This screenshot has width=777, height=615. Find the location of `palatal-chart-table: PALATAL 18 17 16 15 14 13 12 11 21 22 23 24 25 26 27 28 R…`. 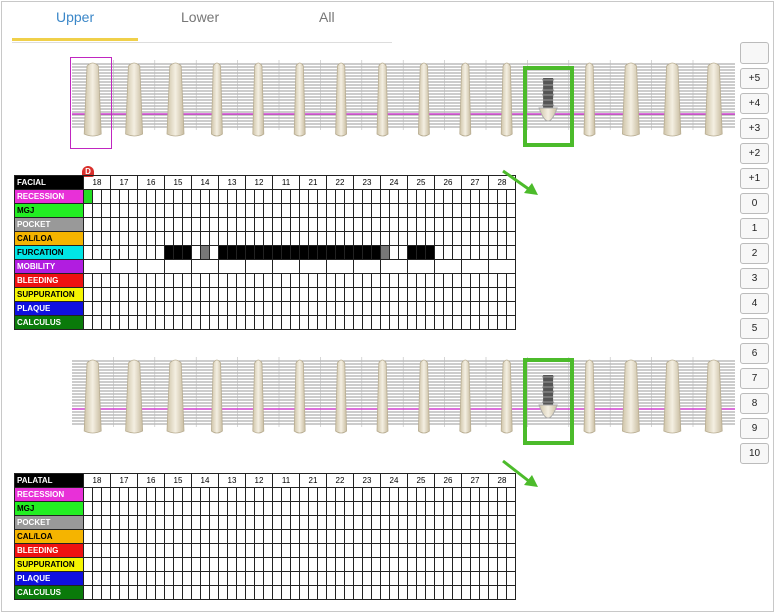

palatal-chart-table: PALATAL 18 17 16 15 14 13 12 11 21 22 23 24 25 26 27 28 R… is located at coordinates (265, 536).